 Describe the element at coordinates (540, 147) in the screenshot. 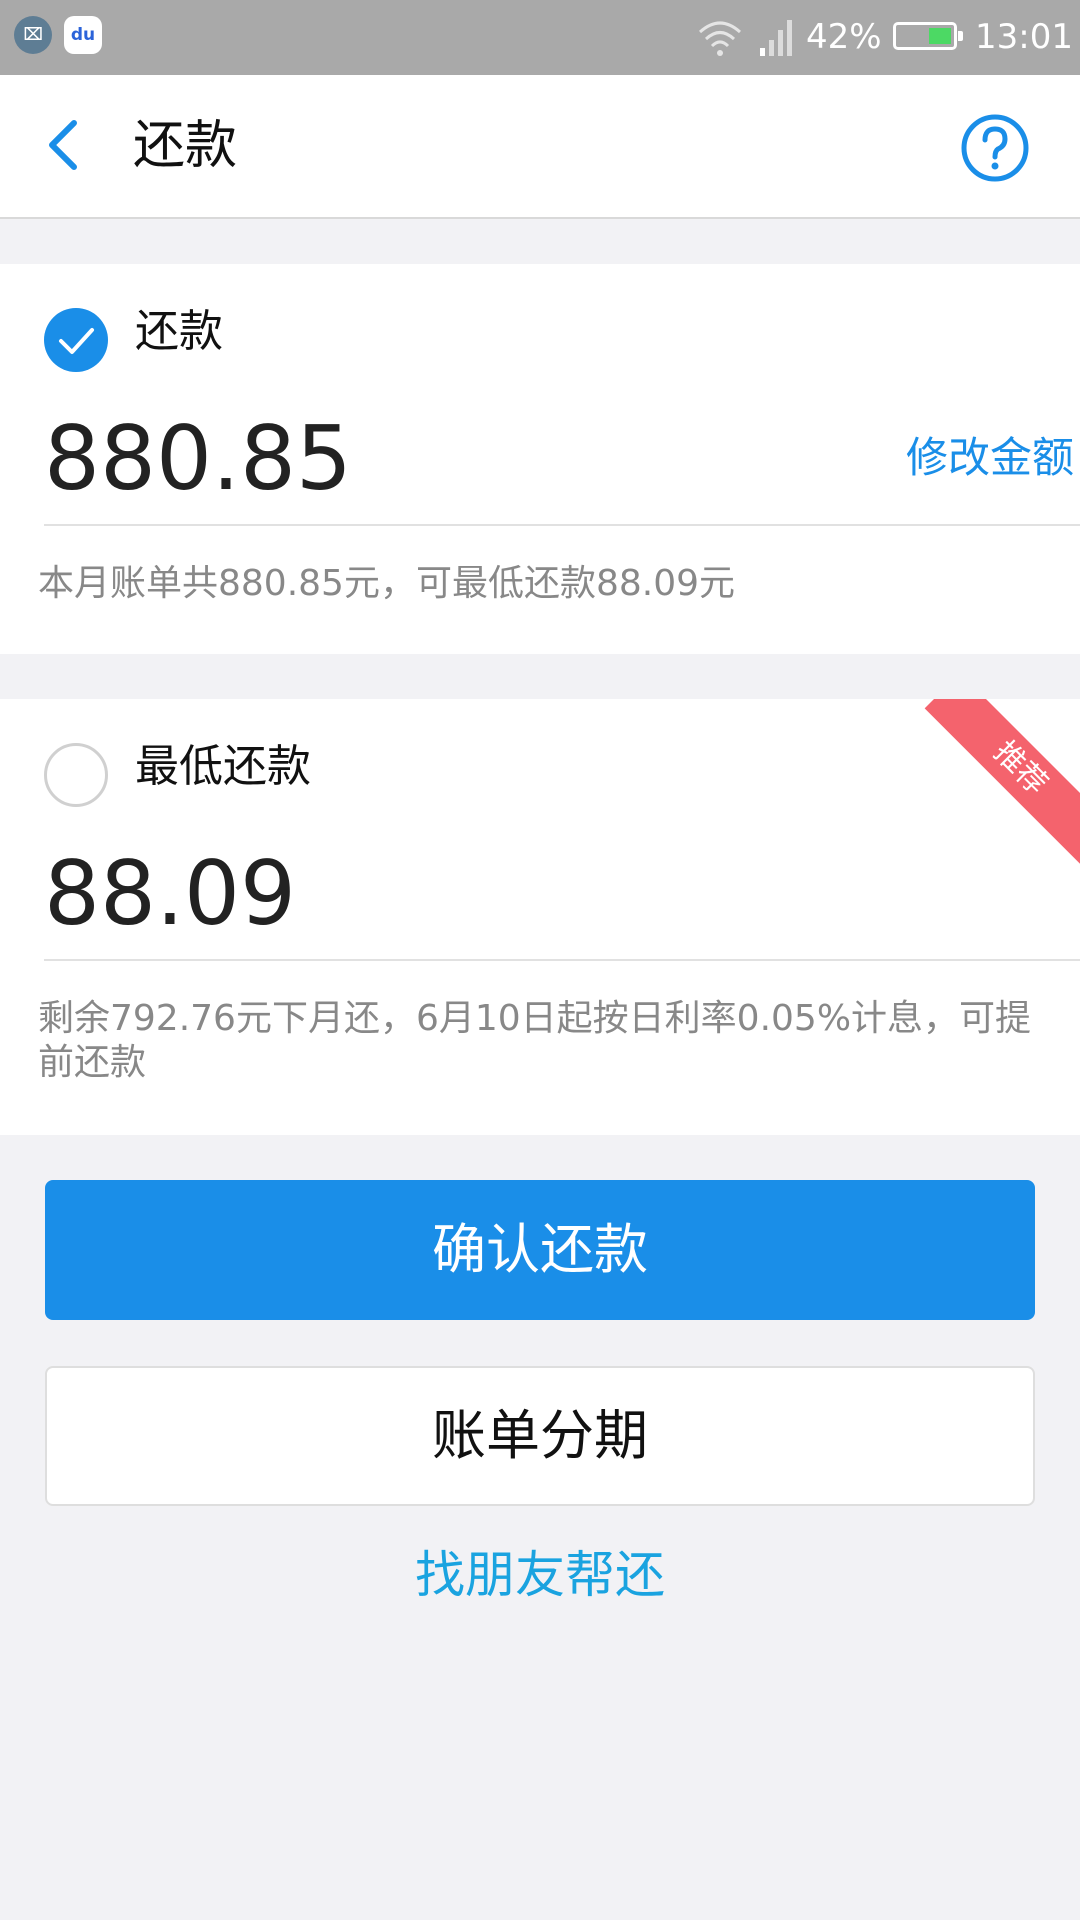

I see `header: 还款` at that location.